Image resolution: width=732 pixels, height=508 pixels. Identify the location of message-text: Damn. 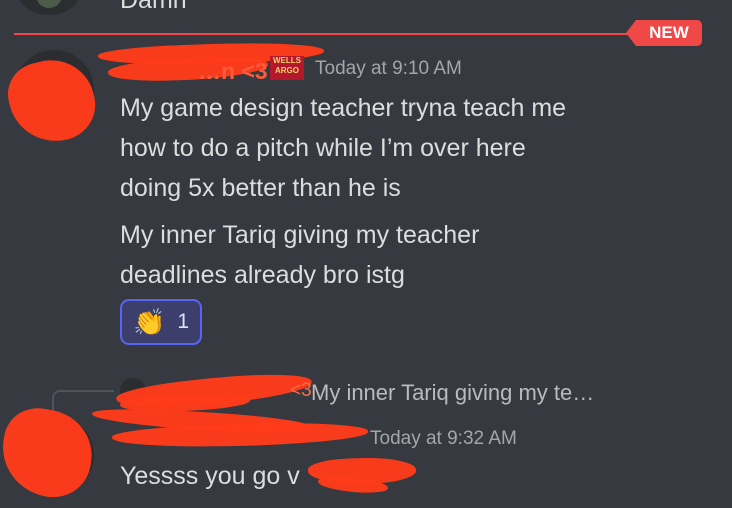
(153, 7).